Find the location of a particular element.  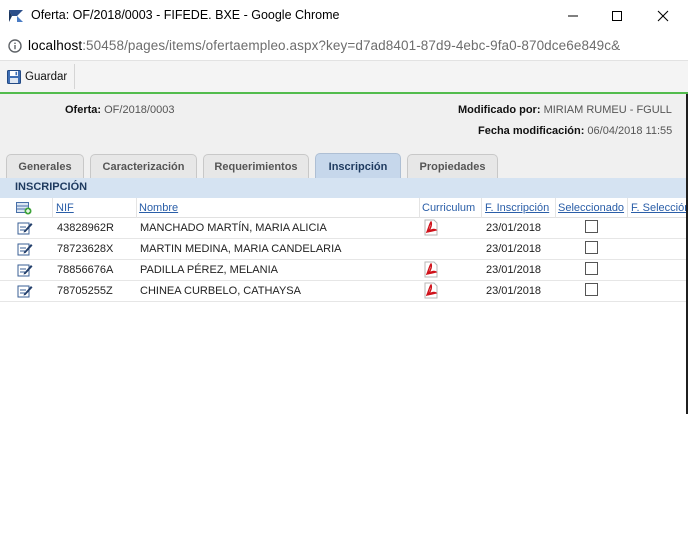

tab-caracterizacion: Caracterización is located at coordinates (143, 166).